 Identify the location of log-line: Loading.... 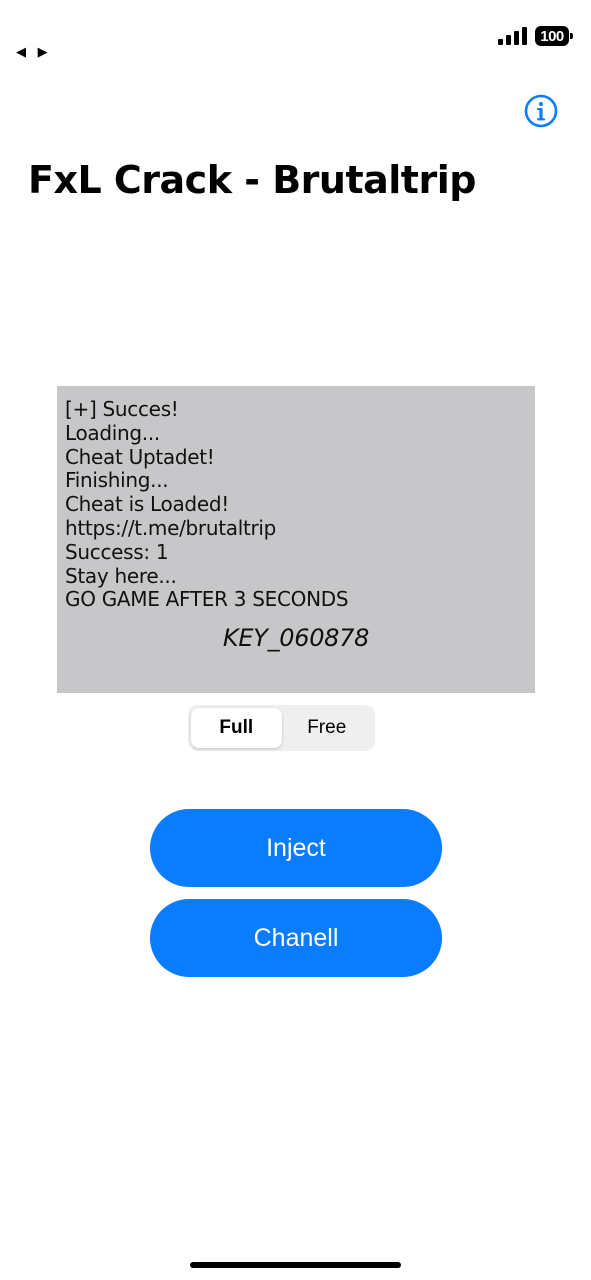
(112, 432).